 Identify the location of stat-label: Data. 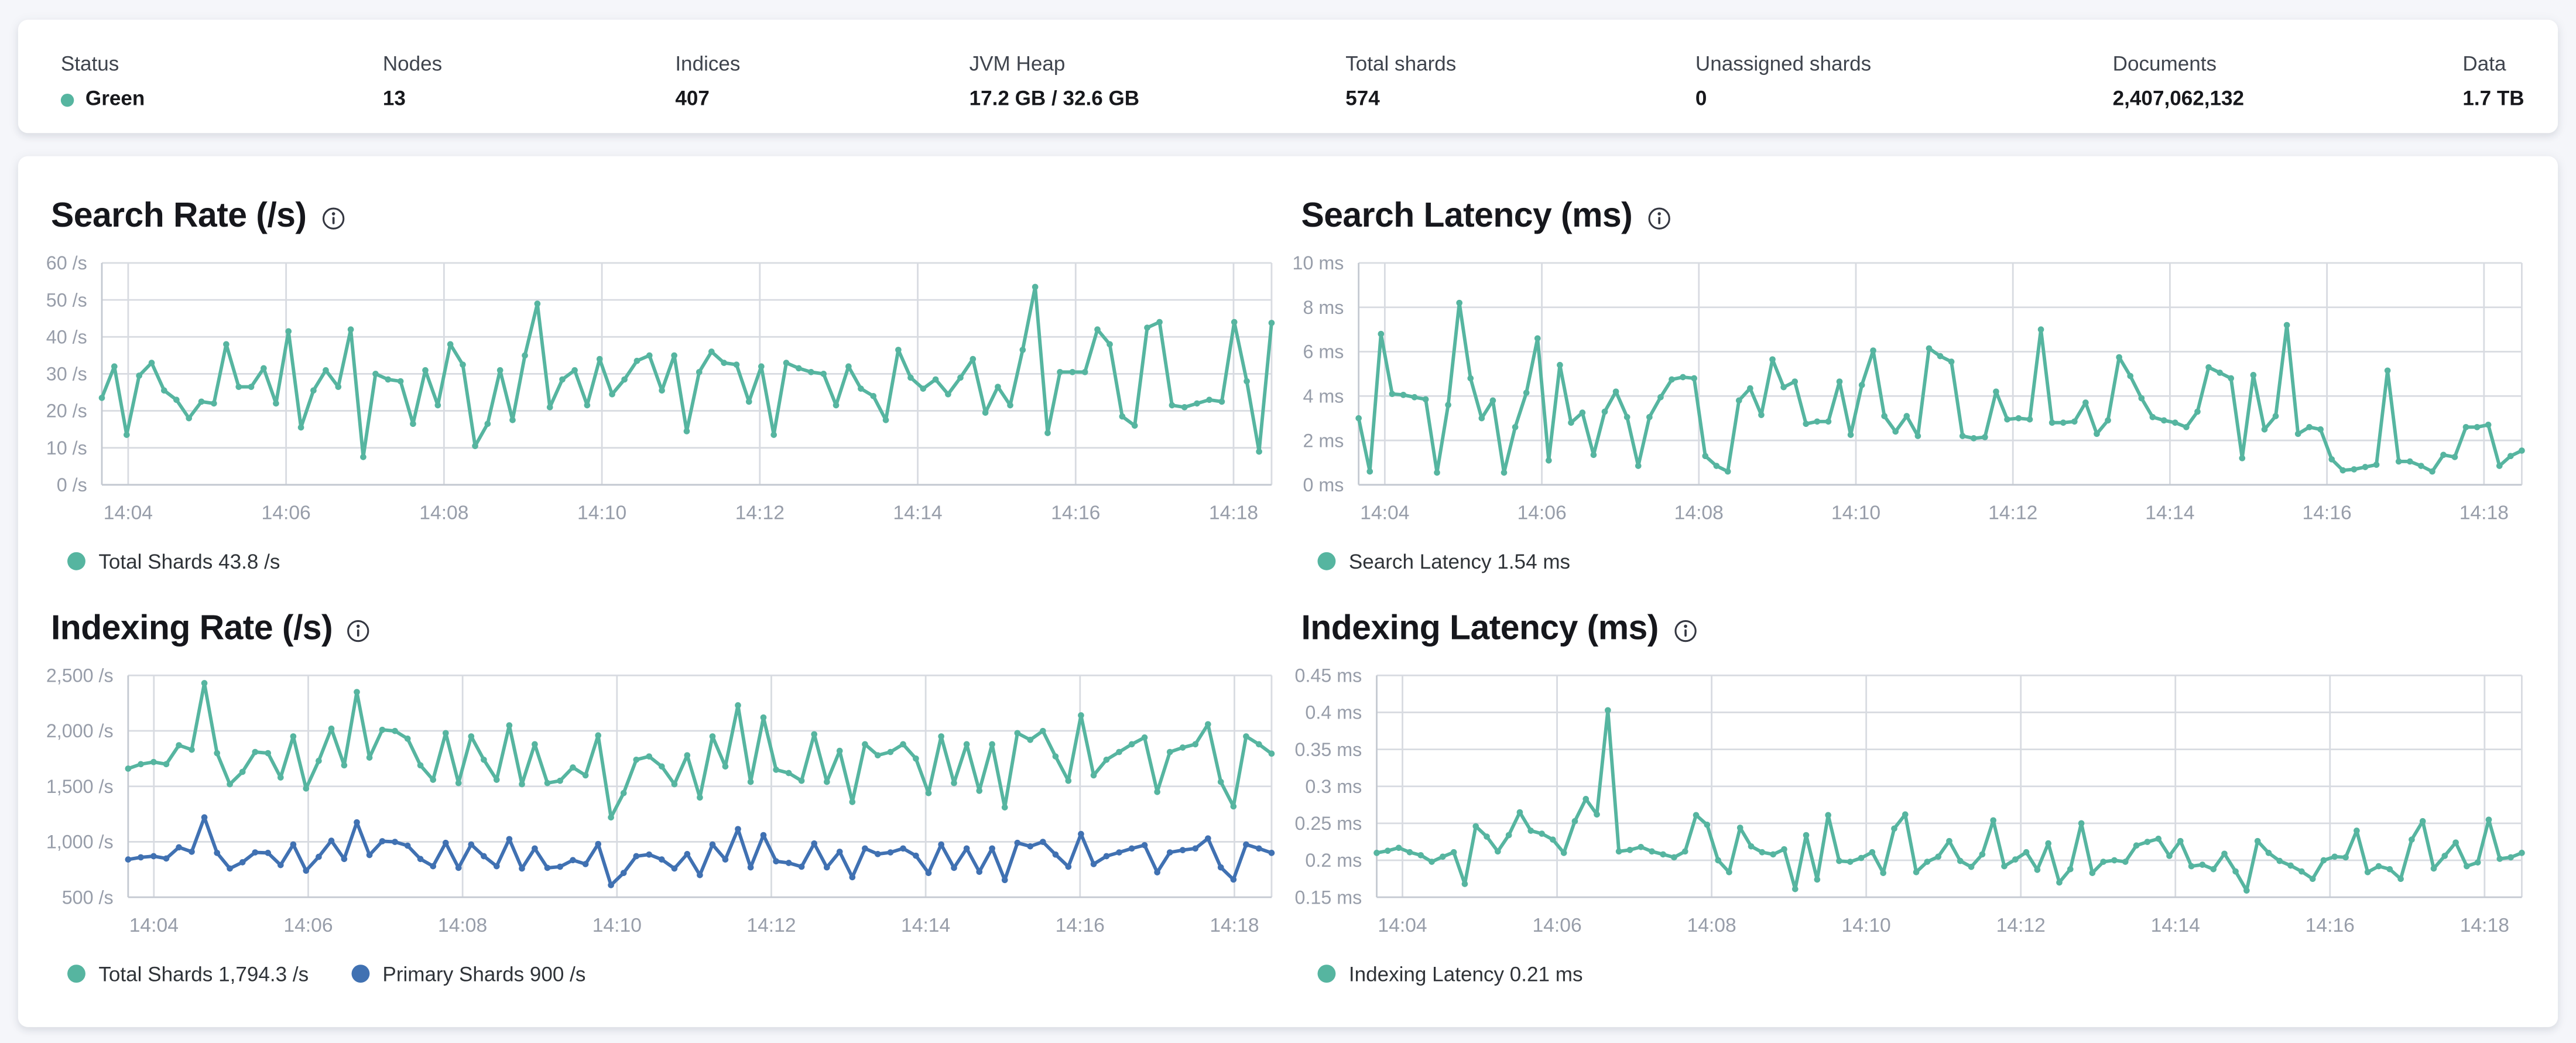
(2484, 64).